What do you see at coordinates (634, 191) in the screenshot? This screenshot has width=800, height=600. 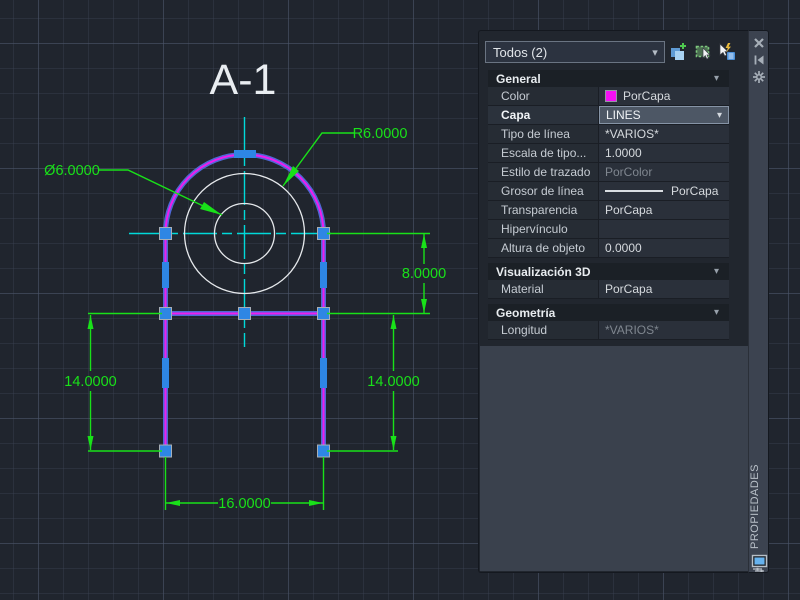 I see `lineweight-preview` at bounding box center [634, 191].